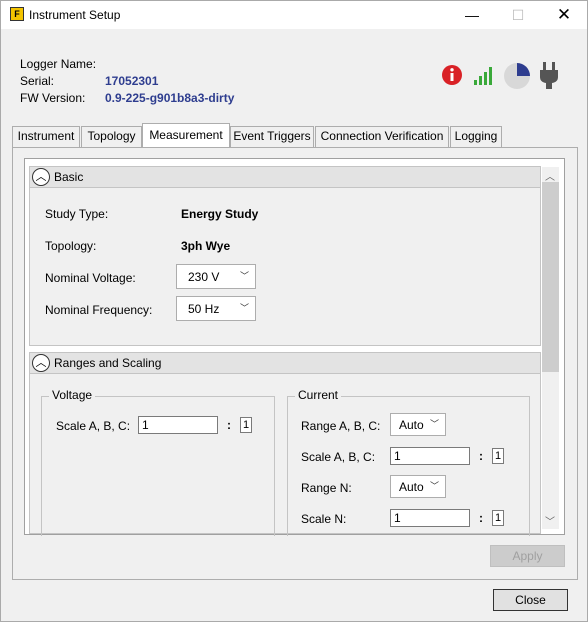  Describe the element at coordinates (564, 15) in the screenshot. I see `window-close-button: ✕` at that location.